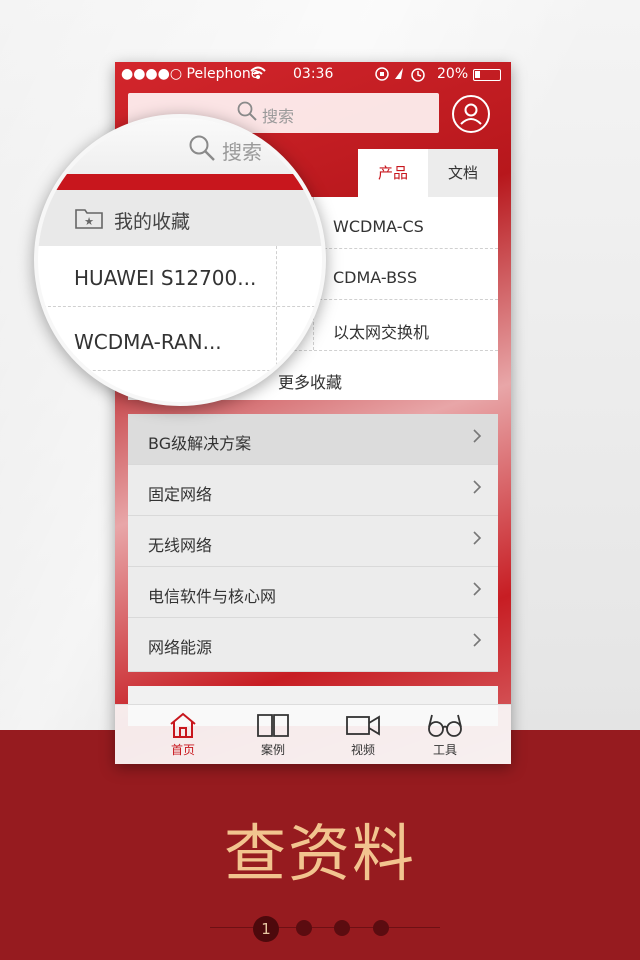 This screenshot has height=960, width=640. I want to click on favorites-title: 我的收藏, so click(152, 222).